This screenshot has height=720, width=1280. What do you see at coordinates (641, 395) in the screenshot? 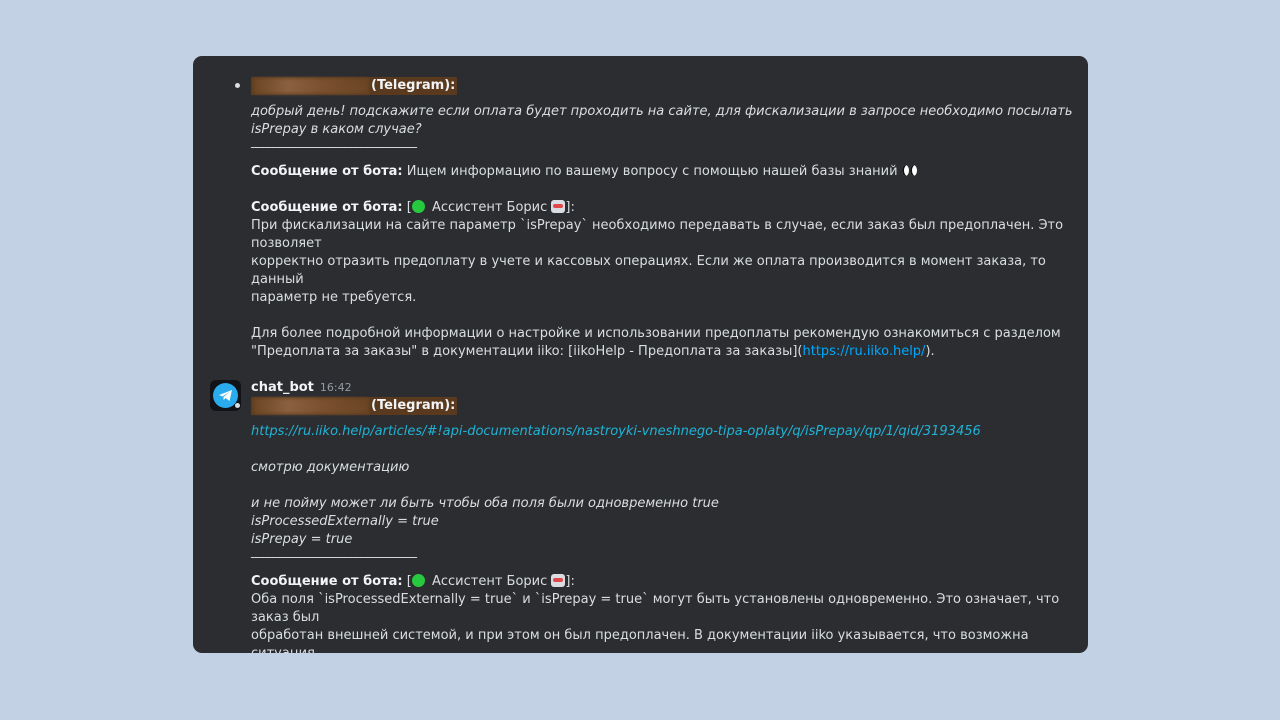
I see `message-header: chat_bot 16:42` at bounding box center [641, 395].